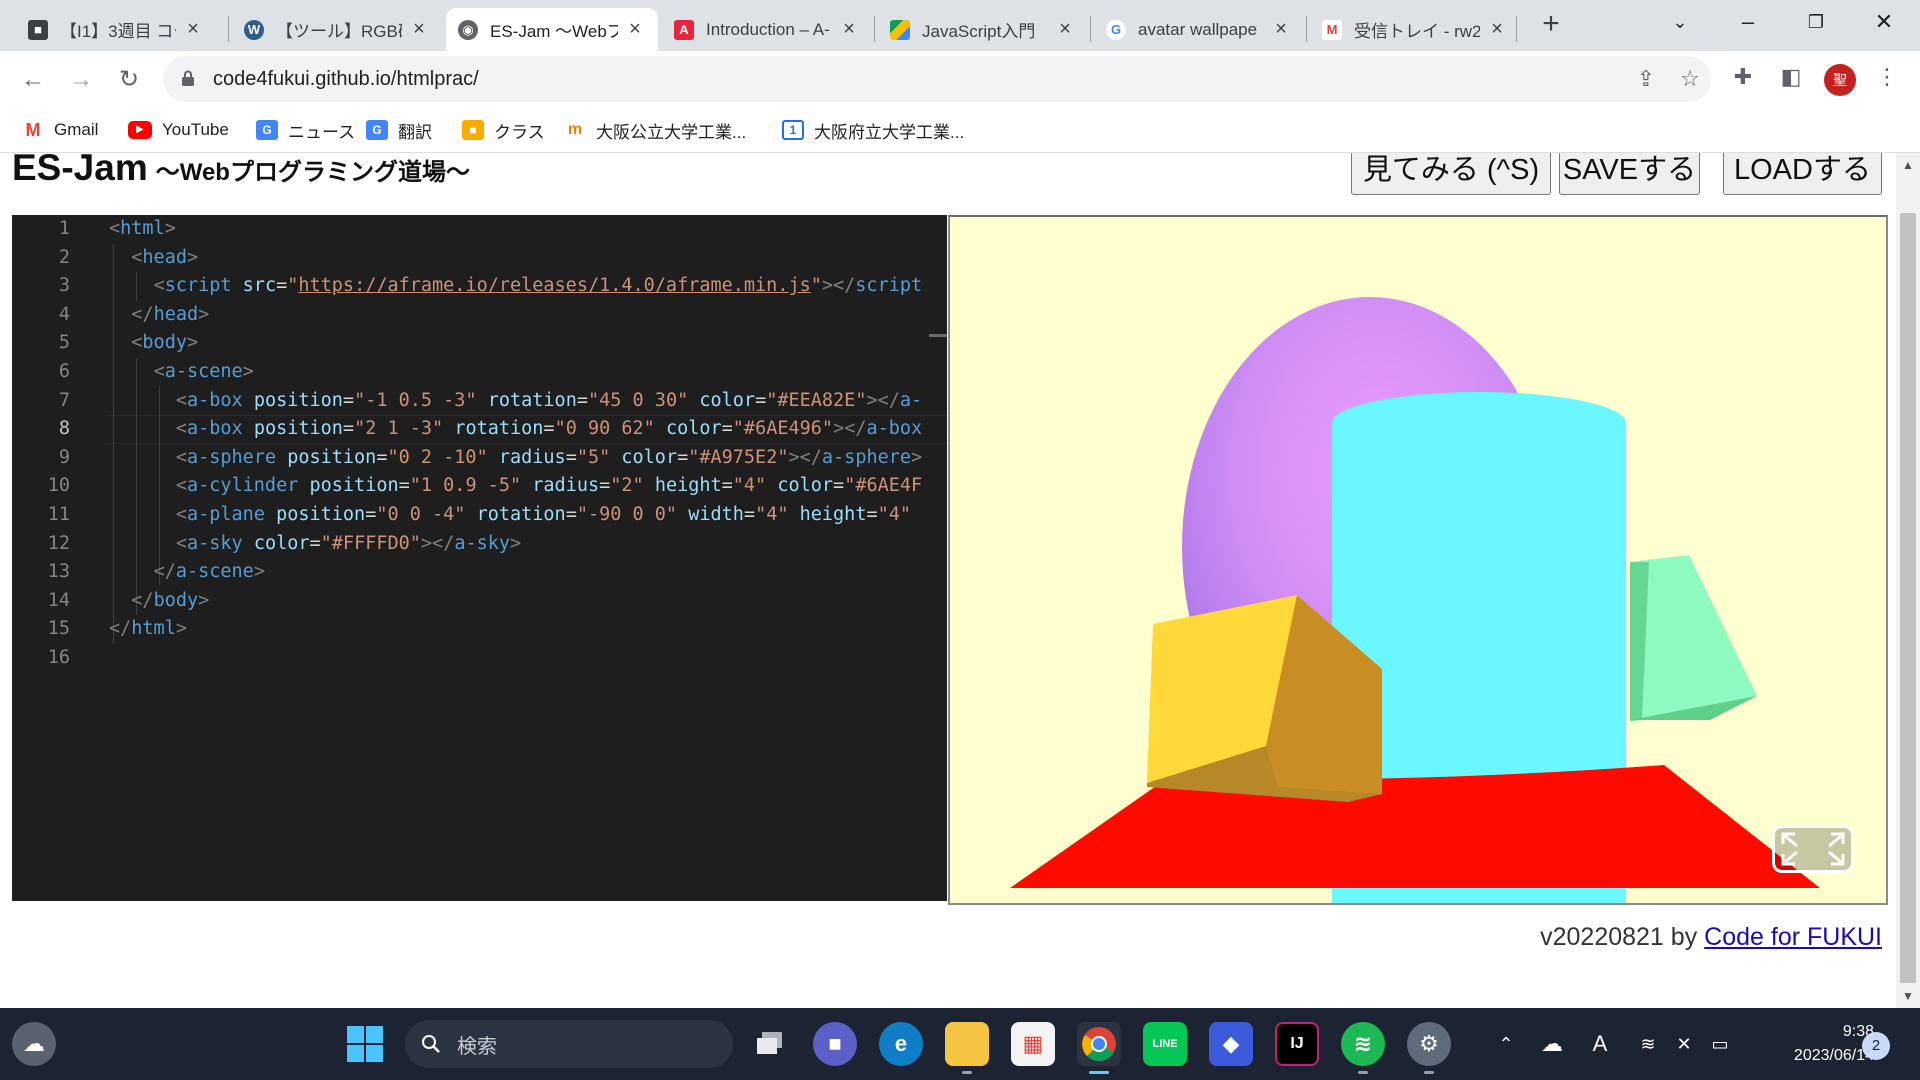  What do you see at coordinates (967, 1048) in the screenshot?
I see `file-explorer-icon` at bounding box center [967, 1048].